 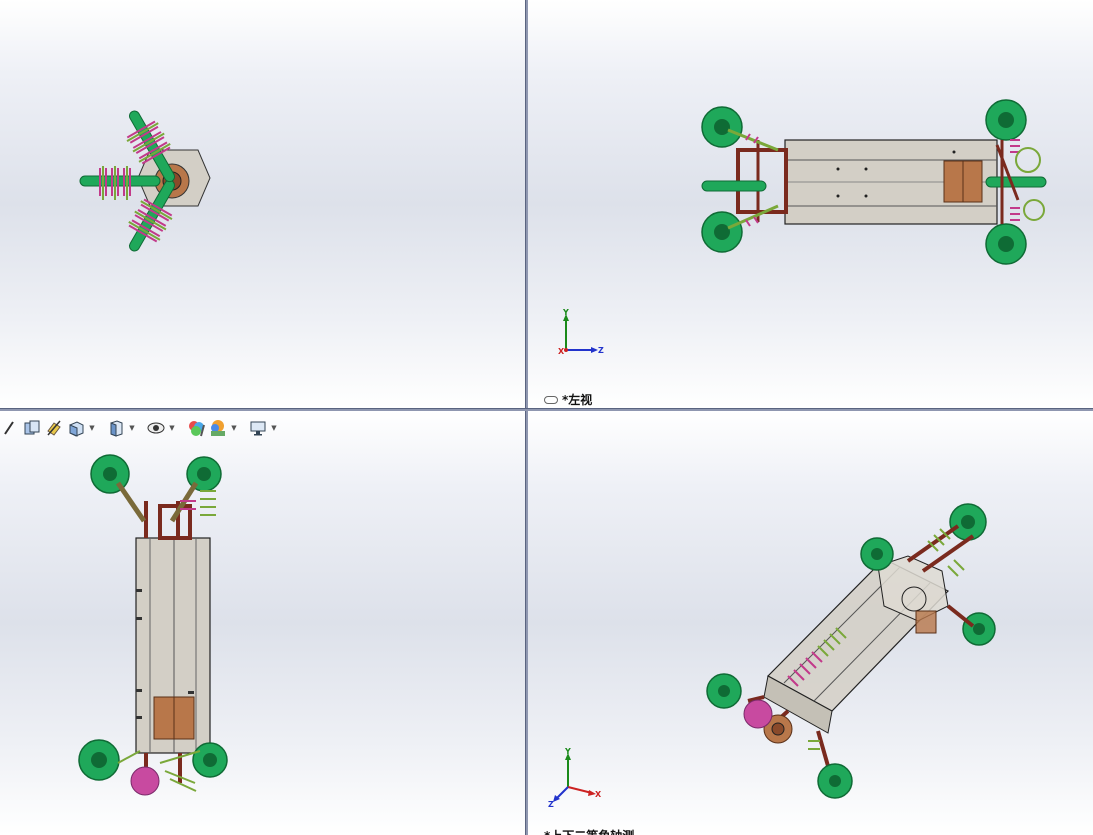 I want to click on horizontal-viewport-splitter, so click(x=546, y=409).